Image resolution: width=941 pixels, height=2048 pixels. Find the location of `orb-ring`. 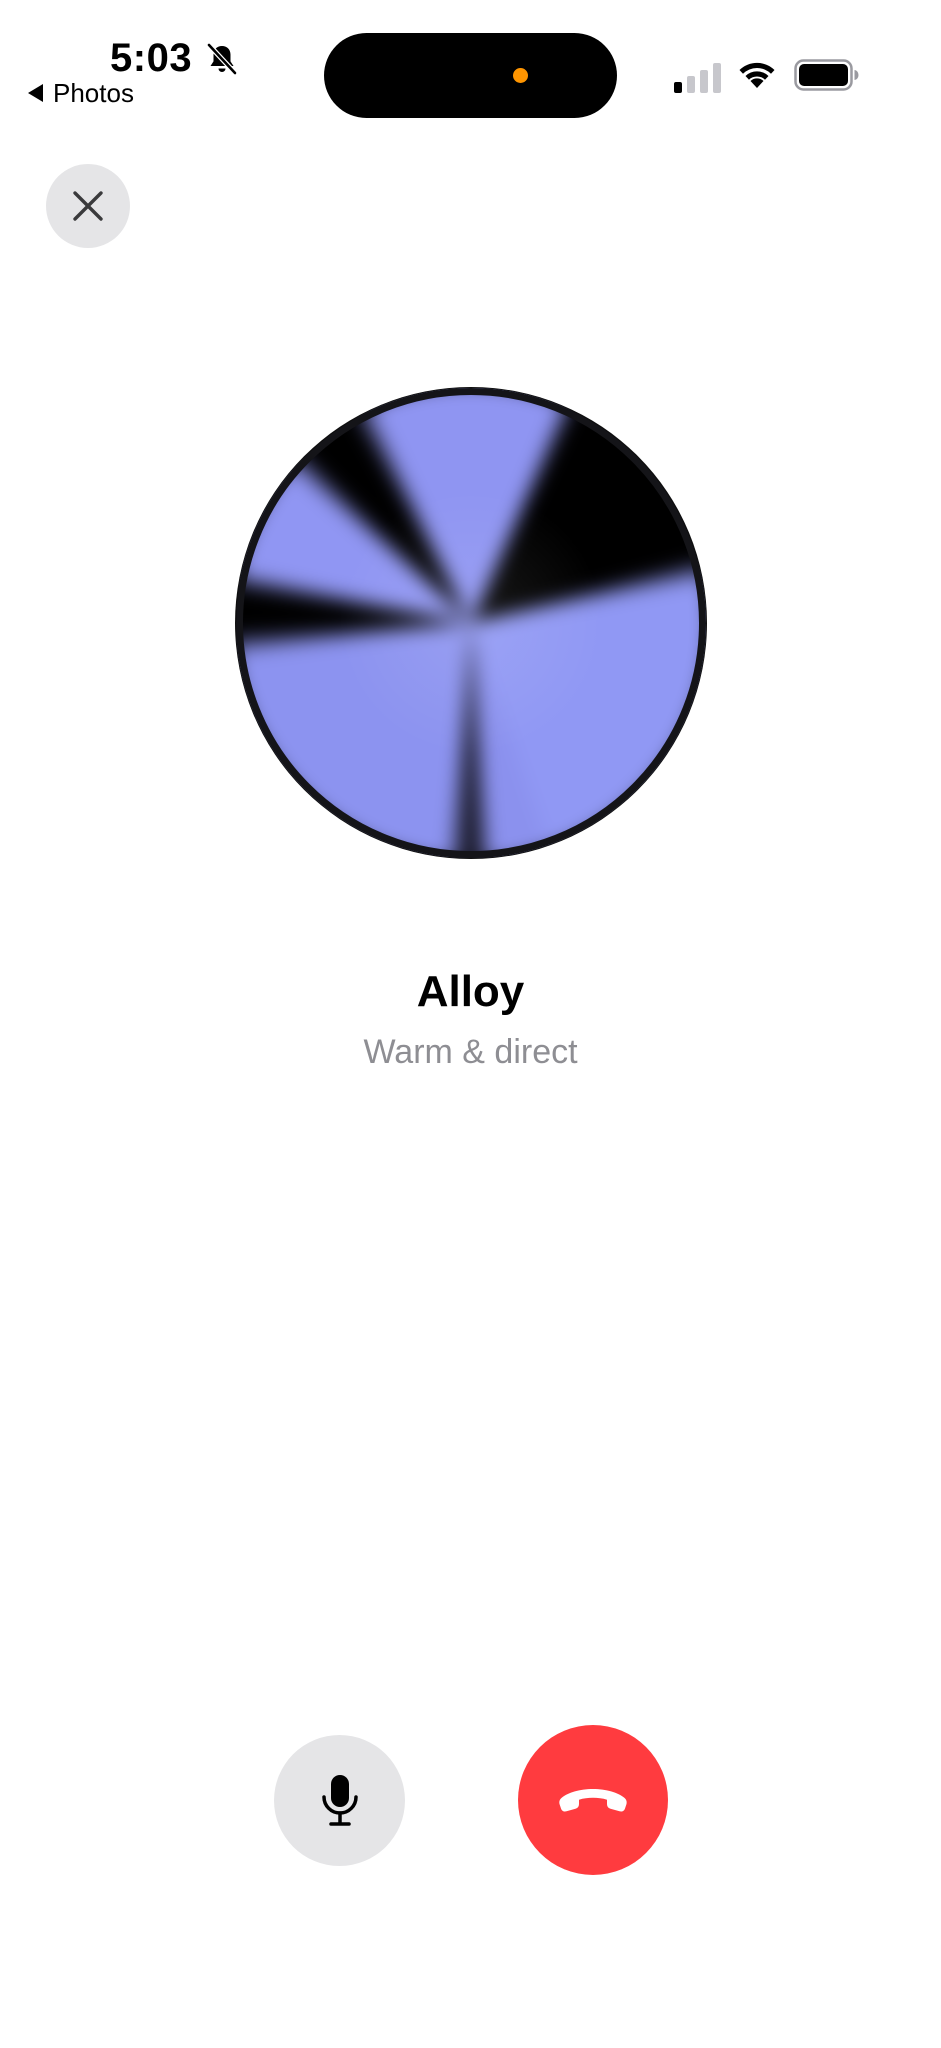

orb-ring is located at coordinates (471, 623).